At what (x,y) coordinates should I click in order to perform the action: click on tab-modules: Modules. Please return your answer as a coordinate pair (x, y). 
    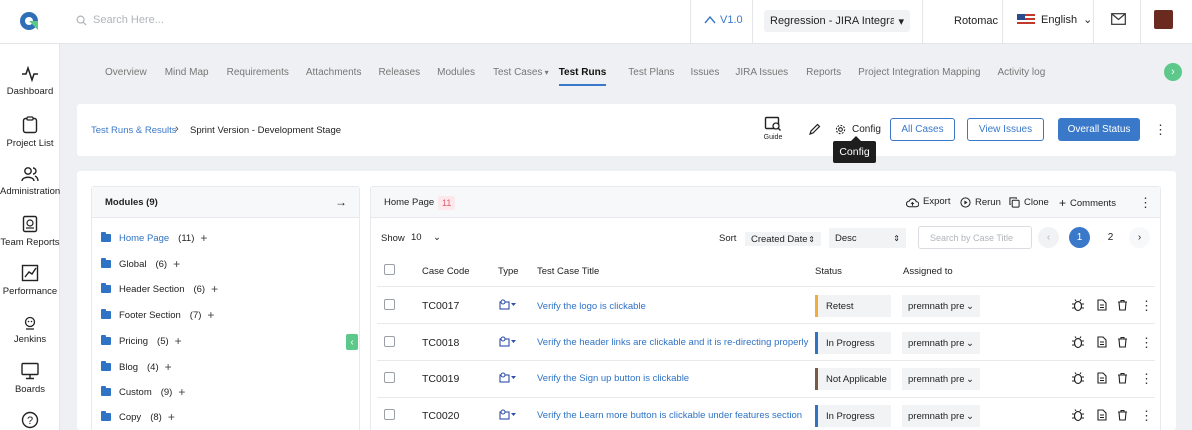
    Looking at the image, I should click on (456, 76).